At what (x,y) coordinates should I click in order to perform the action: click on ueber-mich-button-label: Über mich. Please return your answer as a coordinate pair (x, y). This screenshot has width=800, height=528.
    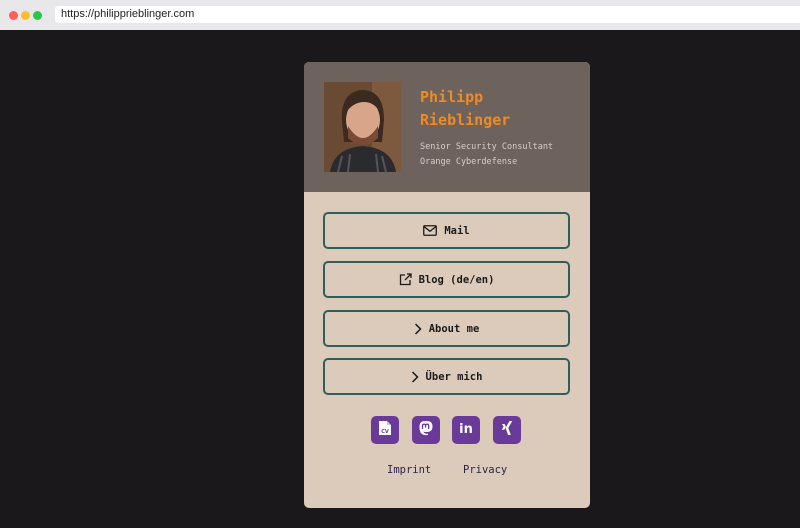
    Looking at the image, I should click on (454, 376).